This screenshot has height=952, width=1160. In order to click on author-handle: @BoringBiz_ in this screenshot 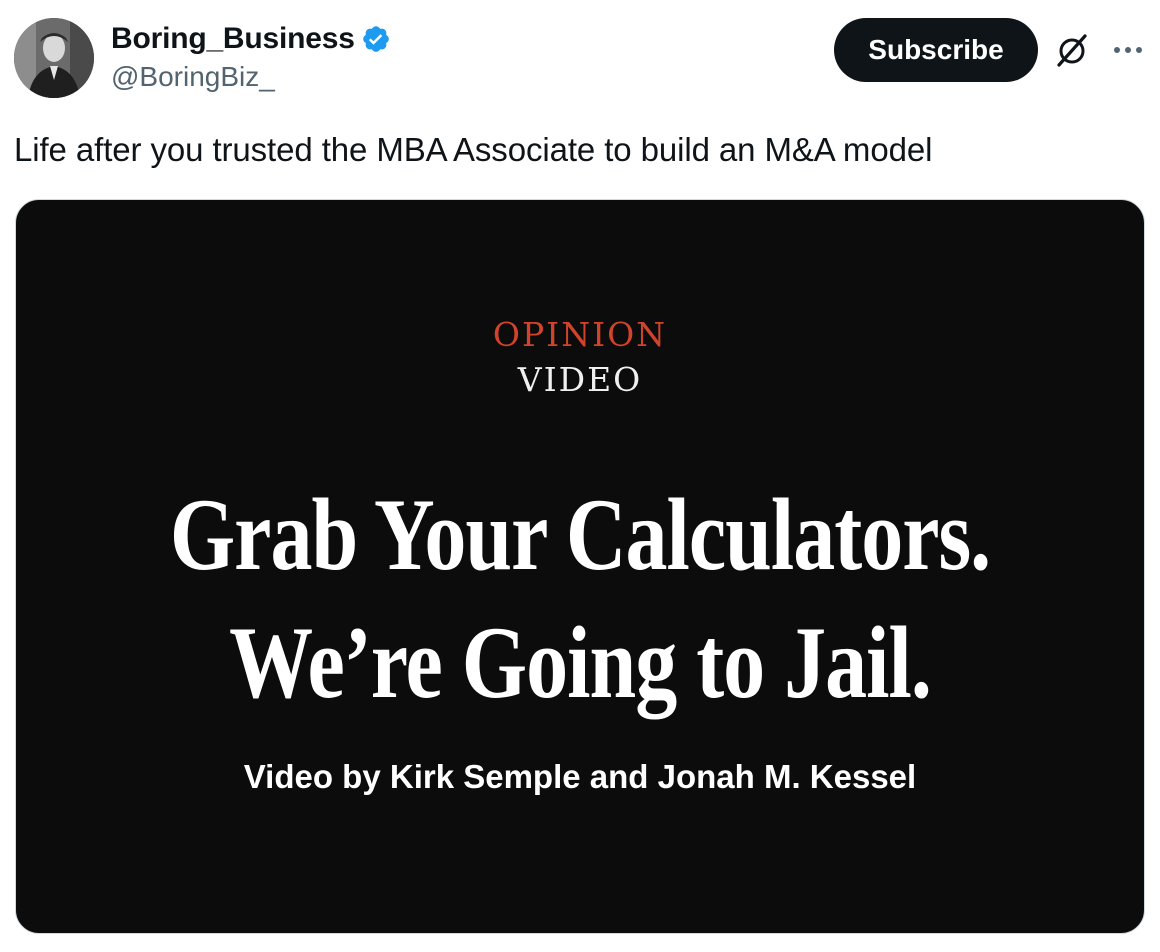, I will do `click(193, 77)`.